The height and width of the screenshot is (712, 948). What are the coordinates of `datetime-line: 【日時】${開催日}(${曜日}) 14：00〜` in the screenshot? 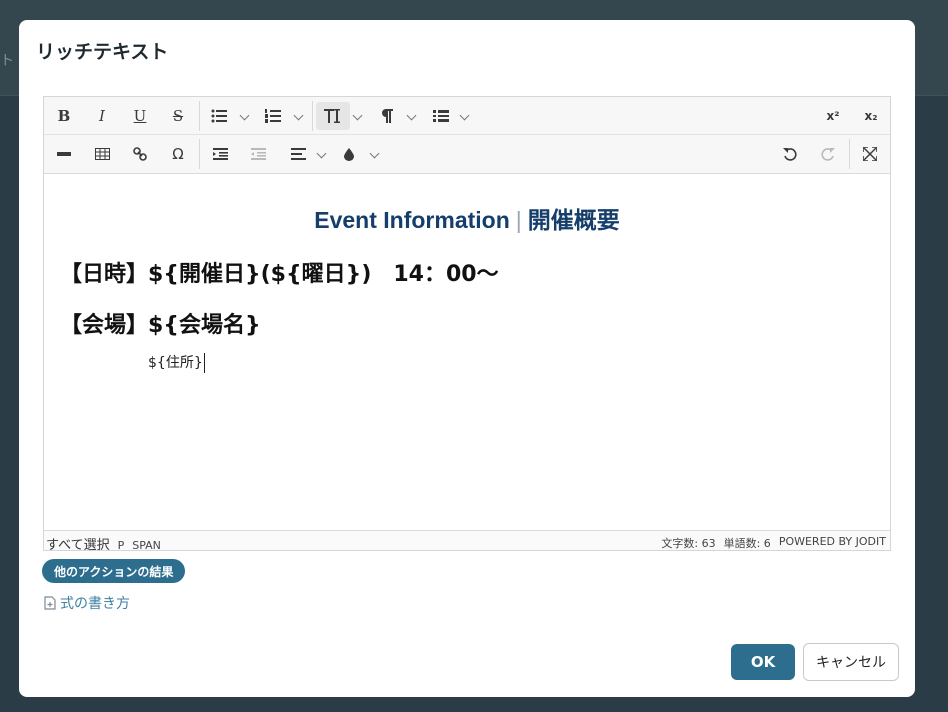 It's located at (279, 274).